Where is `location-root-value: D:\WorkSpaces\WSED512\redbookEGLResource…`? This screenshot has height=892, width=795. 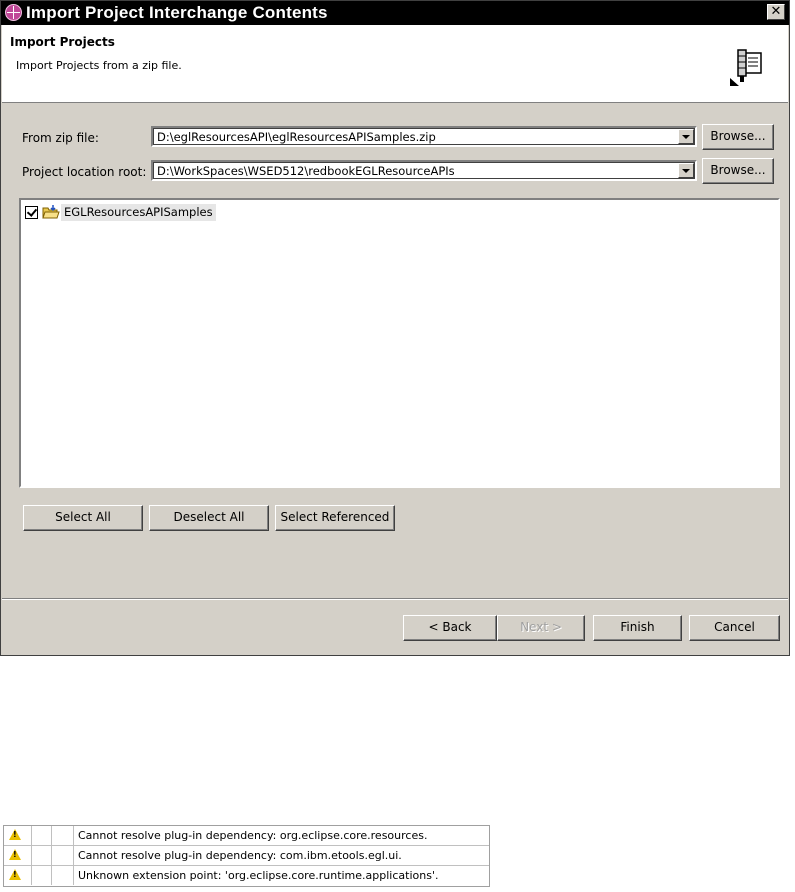
location-root-value: D:\WorkSpaces\WSED512\redbookEGLResource… is located at coordinates (306, 171).